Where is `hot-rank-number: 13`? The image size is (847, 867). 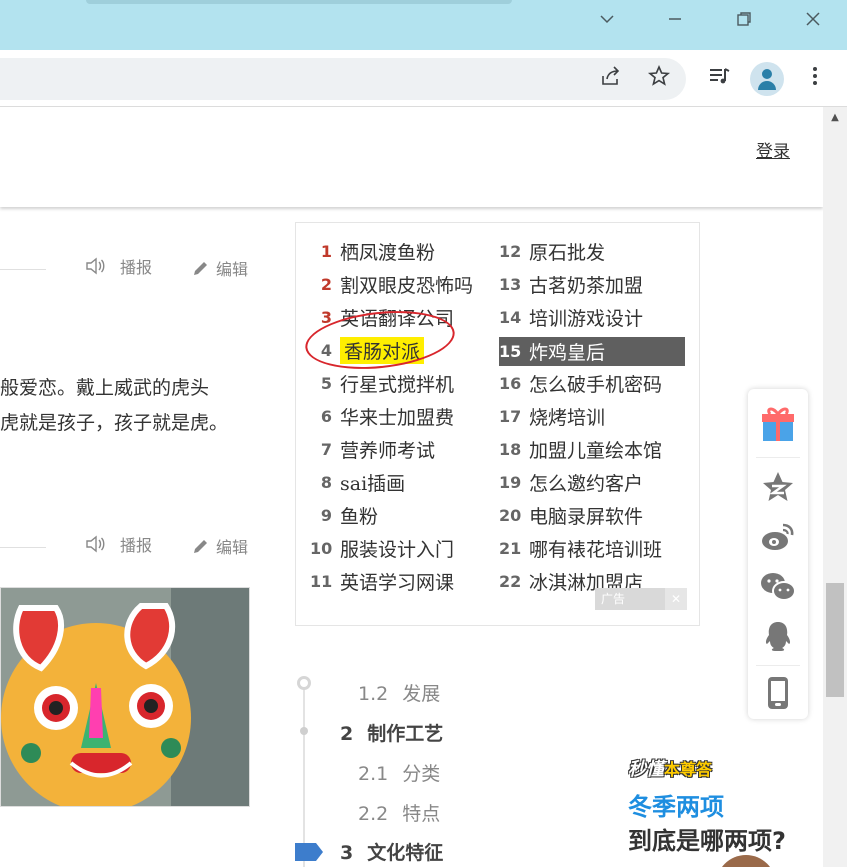 hot-rank-number: 13 is located at coordinates (510, 284).